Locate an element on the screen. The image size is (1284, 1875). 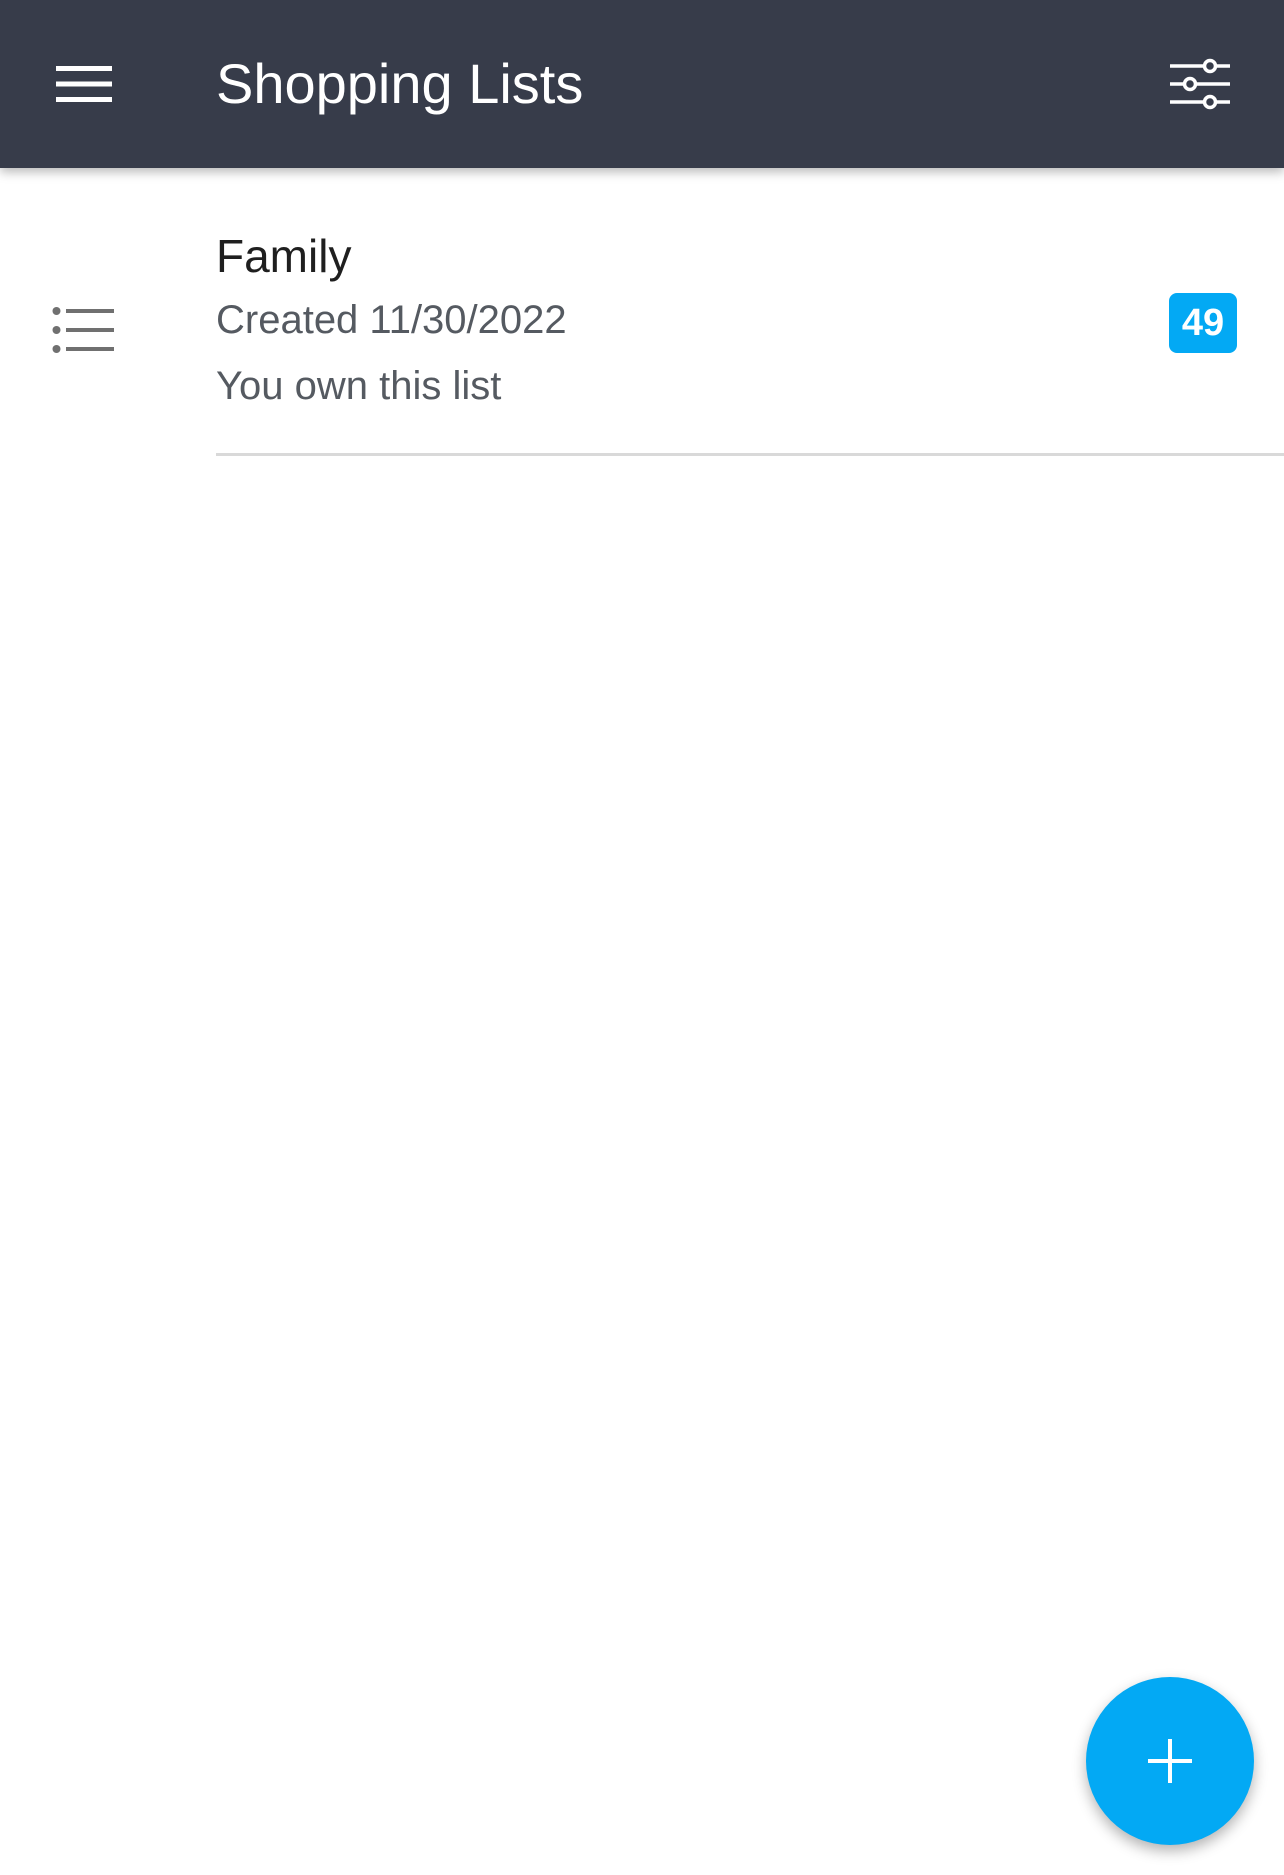
sliders-filter-icon is located at coordinates (1200, 84).